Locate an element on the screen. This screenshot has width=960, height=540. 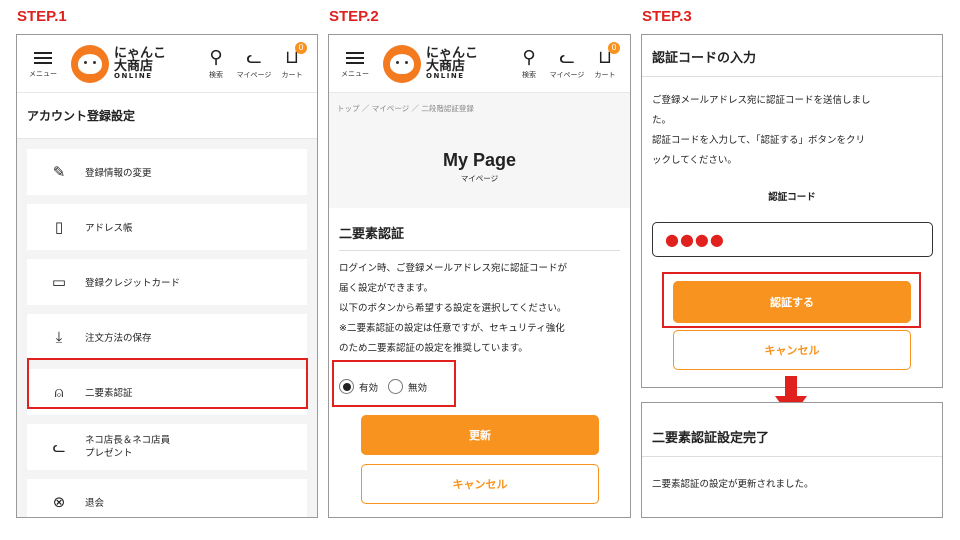
page-subtitle: マイページ is located at coordinates (479, 178).